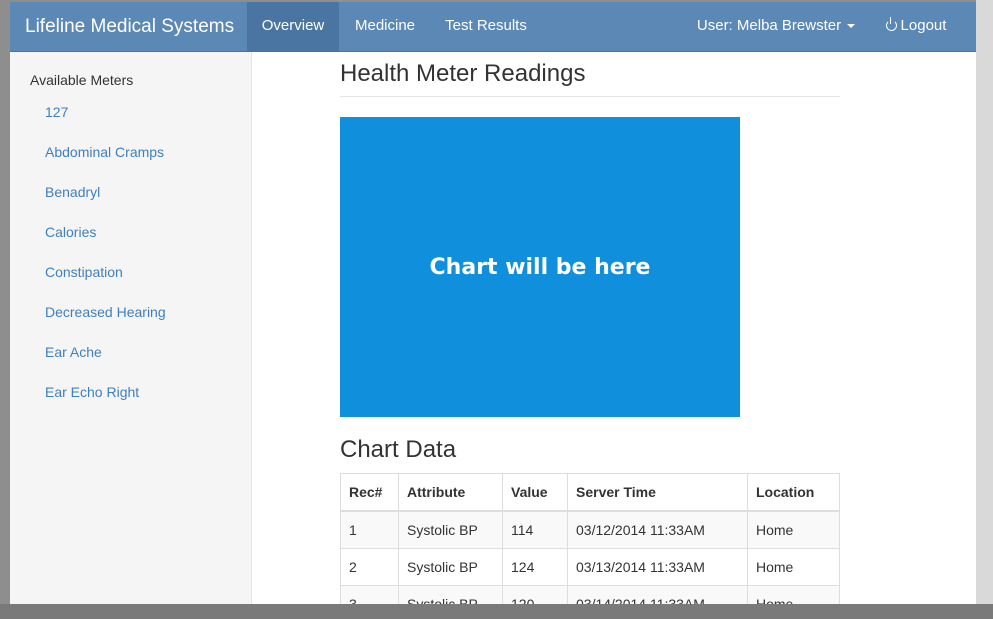 The image size is (993, 619). Describe the element at coordinates (369, 594) in the screenshot. I see `table-cell: 3` at that location.